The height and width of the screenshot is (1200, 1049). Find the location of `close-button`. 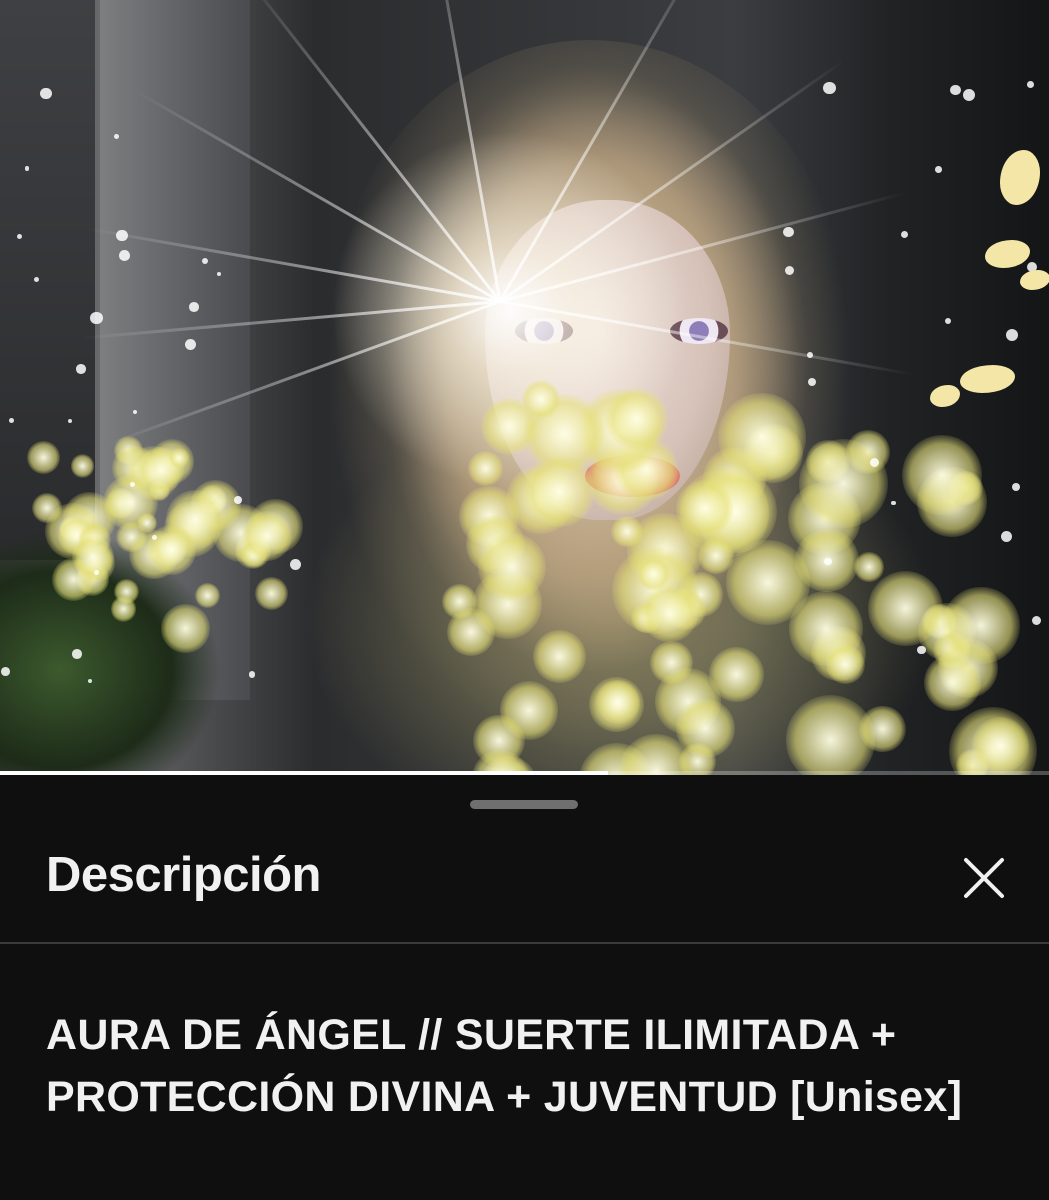

close-button is located at coordinates (984, 878).